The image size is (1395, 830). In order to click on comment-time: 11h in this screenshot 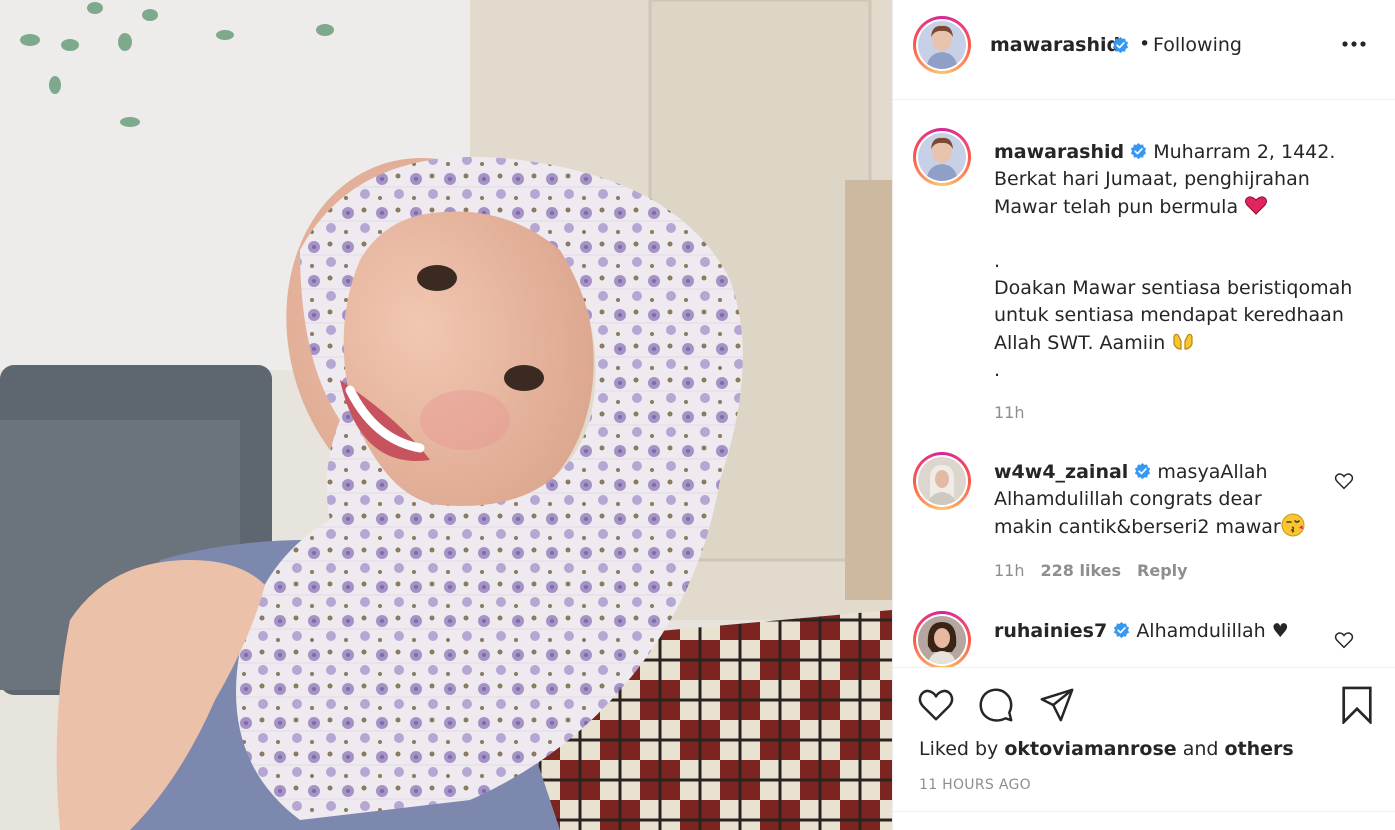, I will do `click(1009, 570)`.